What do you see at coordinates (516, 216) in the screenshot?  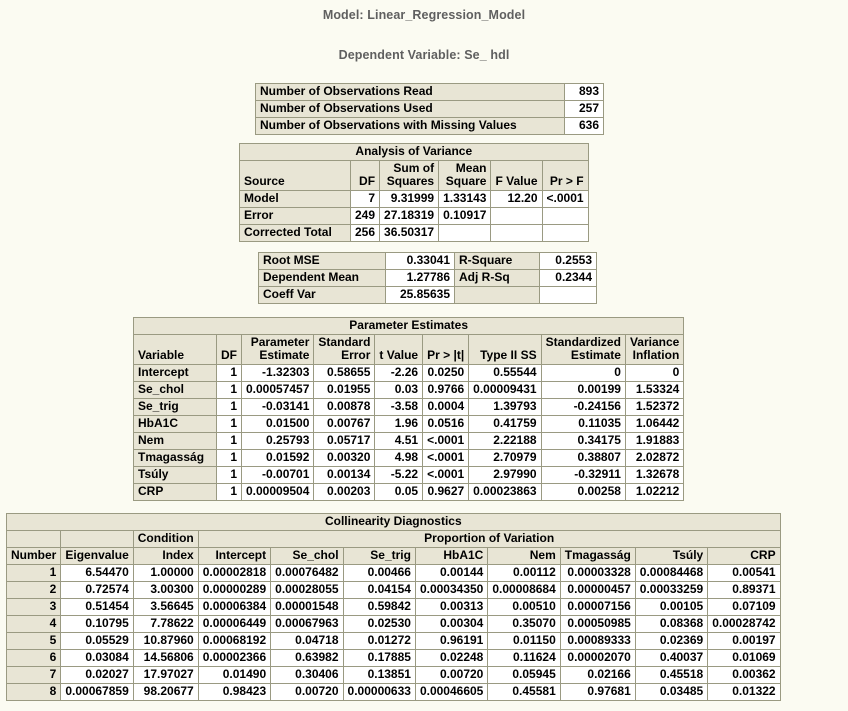 I see `anova-row-f` at bounding box center [516, 216].